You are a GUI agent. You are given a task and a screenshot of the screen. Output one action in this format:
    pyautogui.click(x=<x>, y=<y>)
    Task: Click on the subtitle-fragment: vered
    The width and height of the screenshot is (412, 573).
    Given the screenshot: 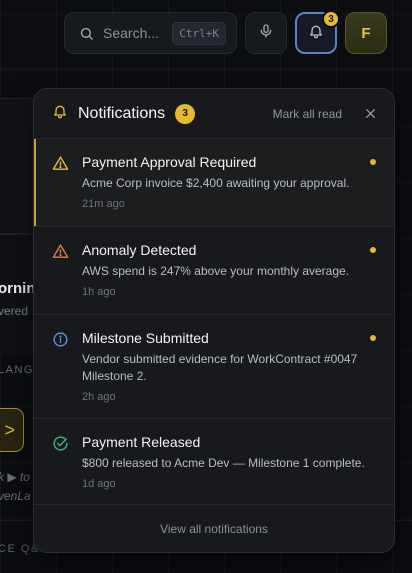 What is the action you would take?
    pyautogui.click(x=14, y=311)
    